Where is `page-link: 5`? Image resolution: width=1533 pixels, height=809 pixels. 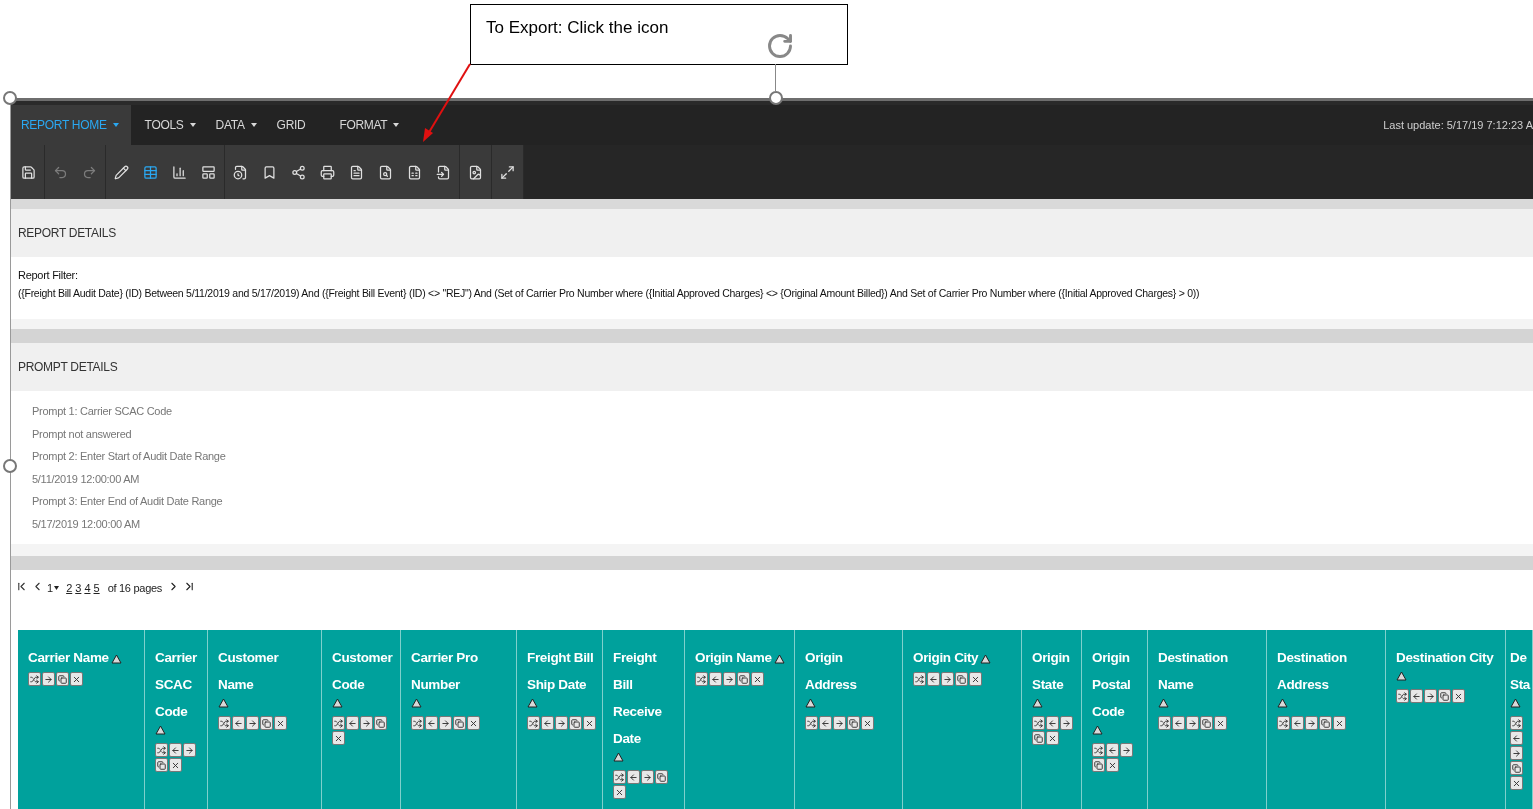
page-link: 5 is located at coordinates (96, 588).